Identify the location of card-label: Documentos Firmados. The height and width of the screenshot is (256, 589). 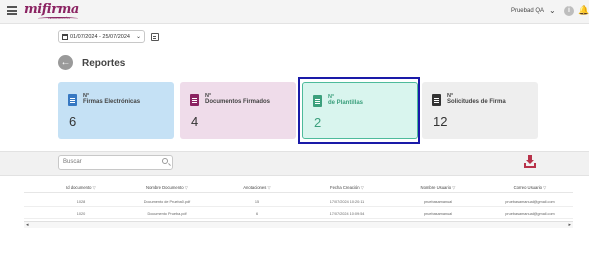
(238, 102).